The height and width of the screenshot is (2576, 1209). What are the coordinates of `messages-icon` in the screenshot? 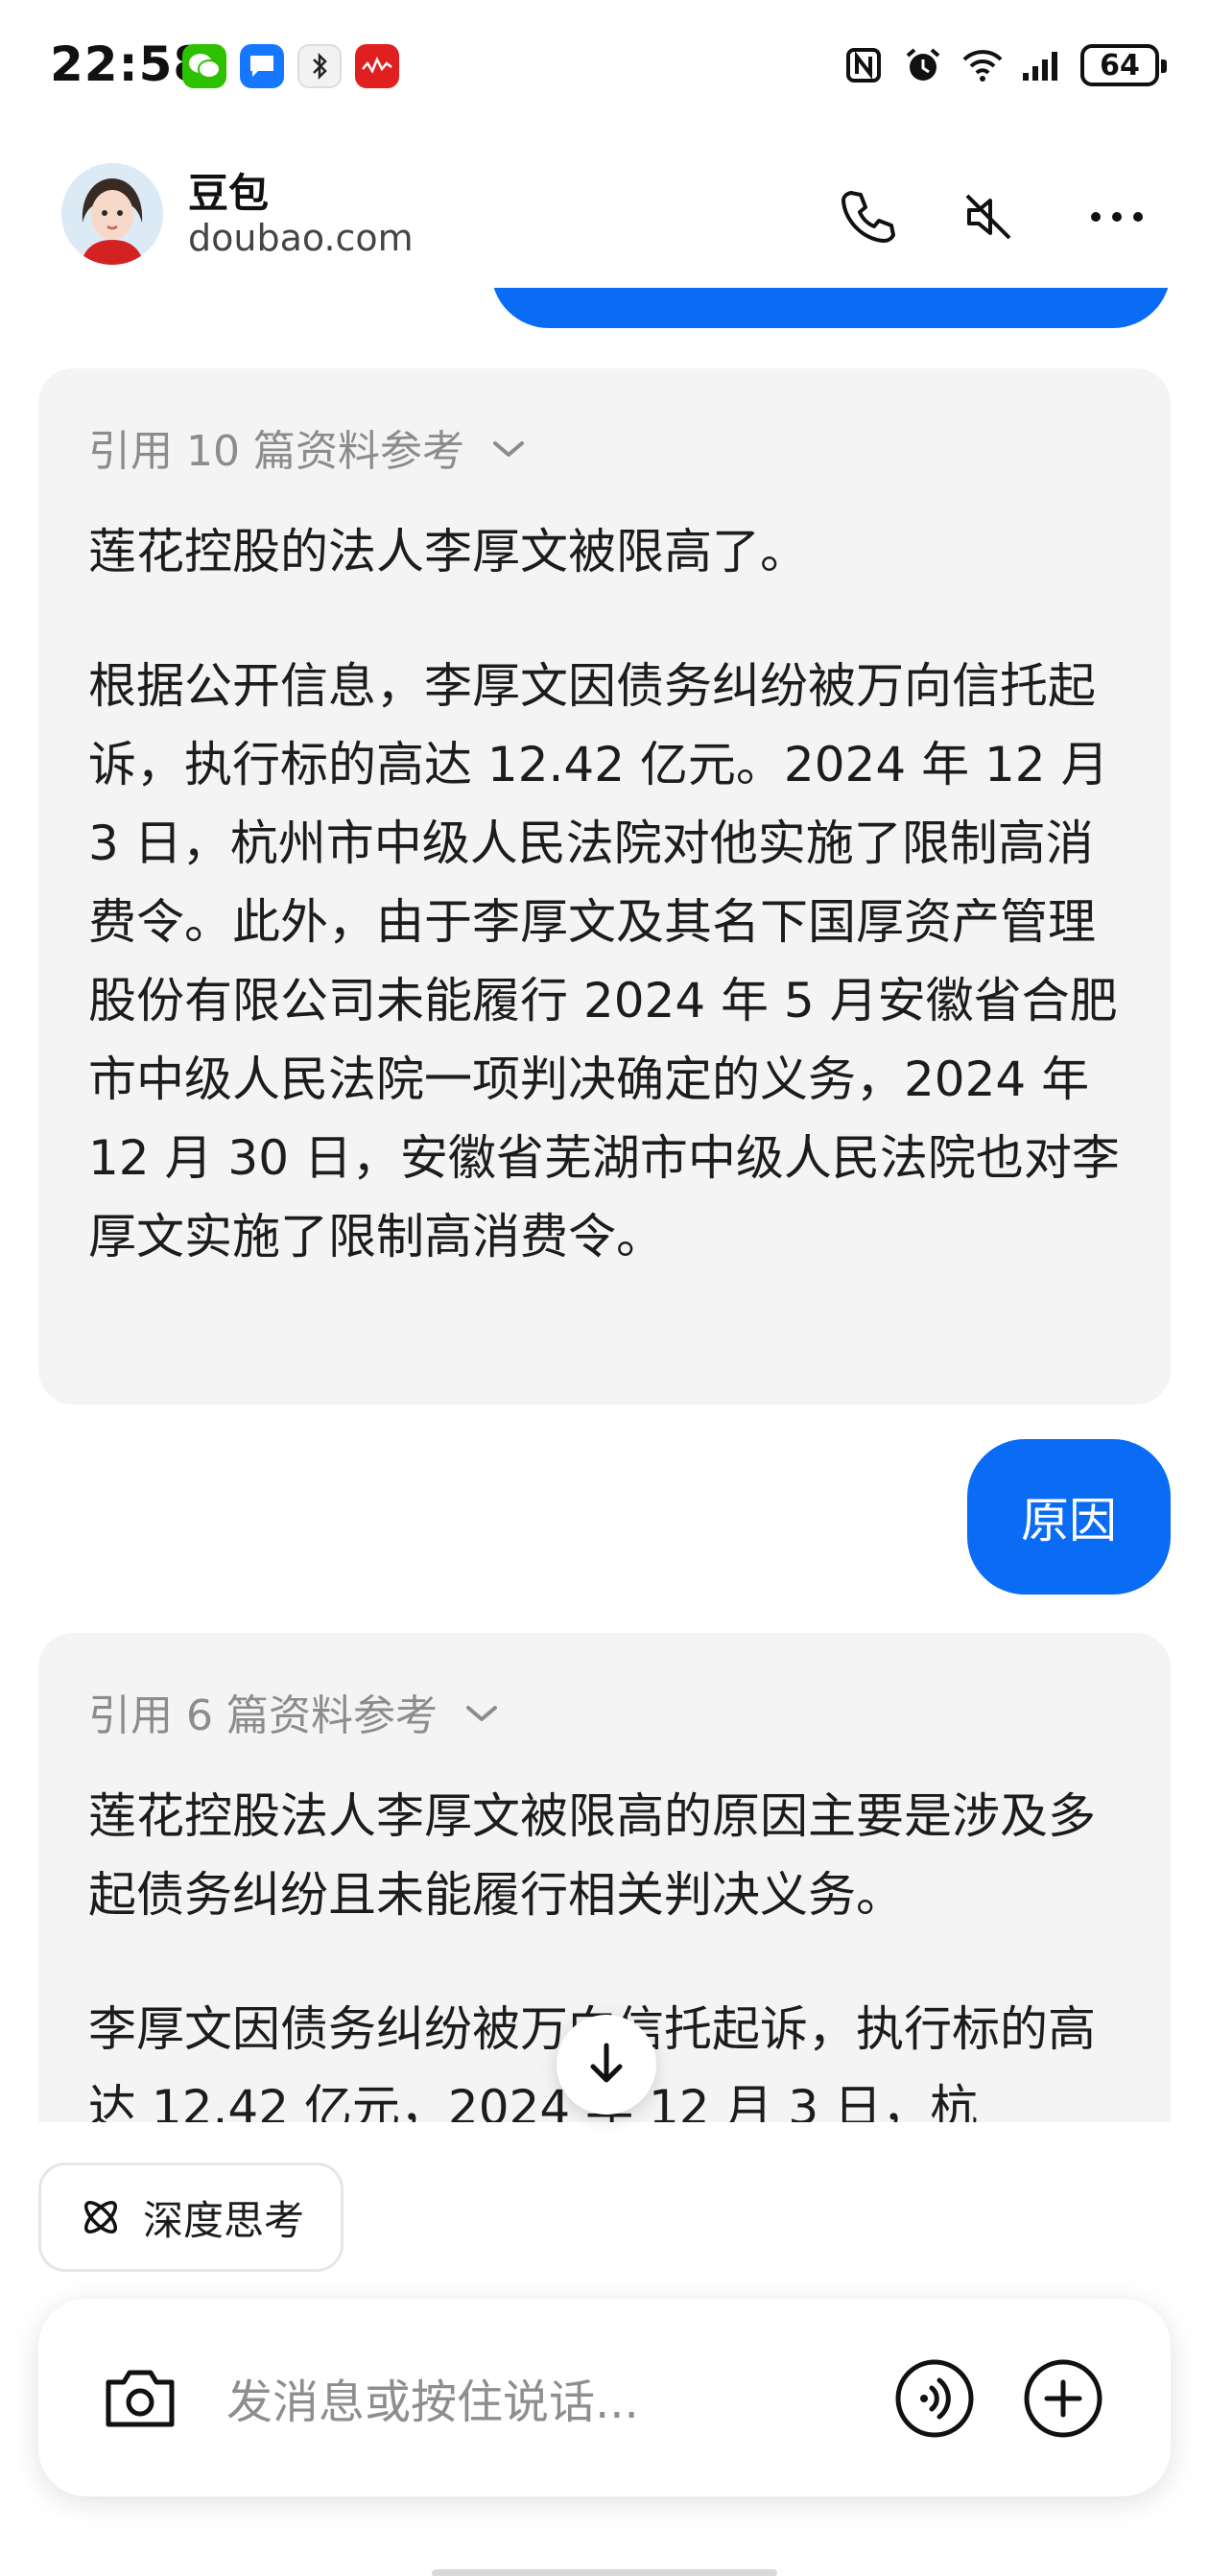 It's located at (262, 66).